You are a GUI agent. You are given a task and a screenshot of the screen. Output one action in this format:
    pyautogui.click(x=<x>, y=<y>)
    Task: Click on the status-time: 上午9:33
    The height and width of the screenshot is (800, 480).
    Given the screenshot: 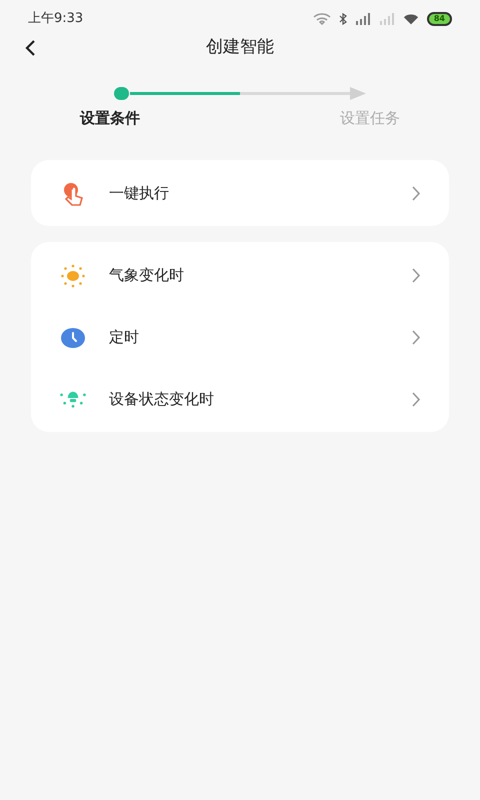 What is the action you would take?
    pyautogui.click(x=56, y=19)
    